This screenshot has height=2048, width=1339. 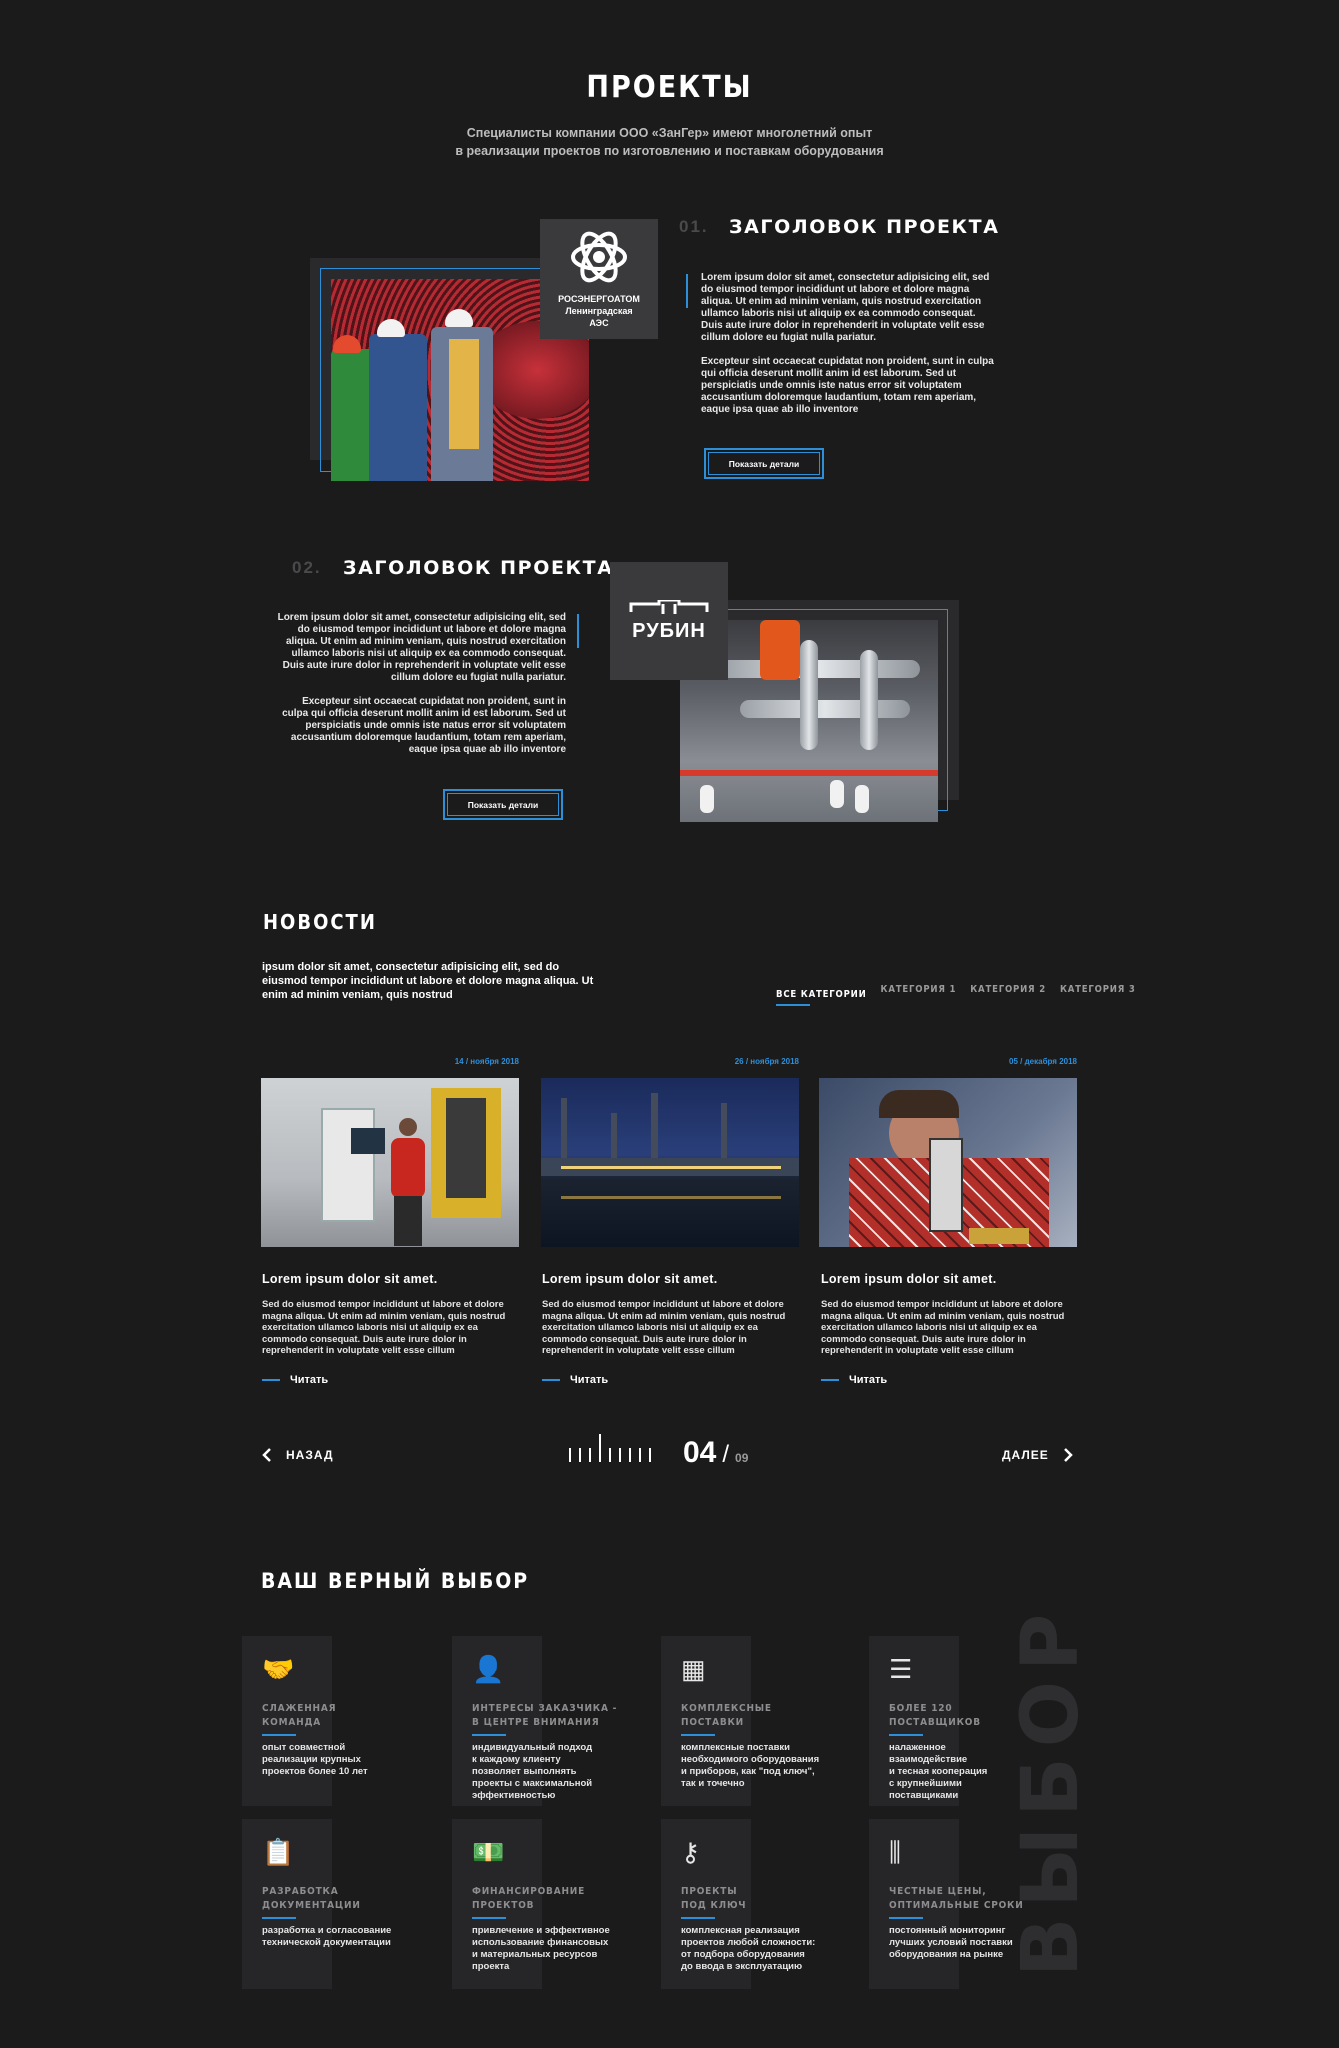 I want to click on feature-description-line: проектов любой сложности:, so click(x=748, y=1942).